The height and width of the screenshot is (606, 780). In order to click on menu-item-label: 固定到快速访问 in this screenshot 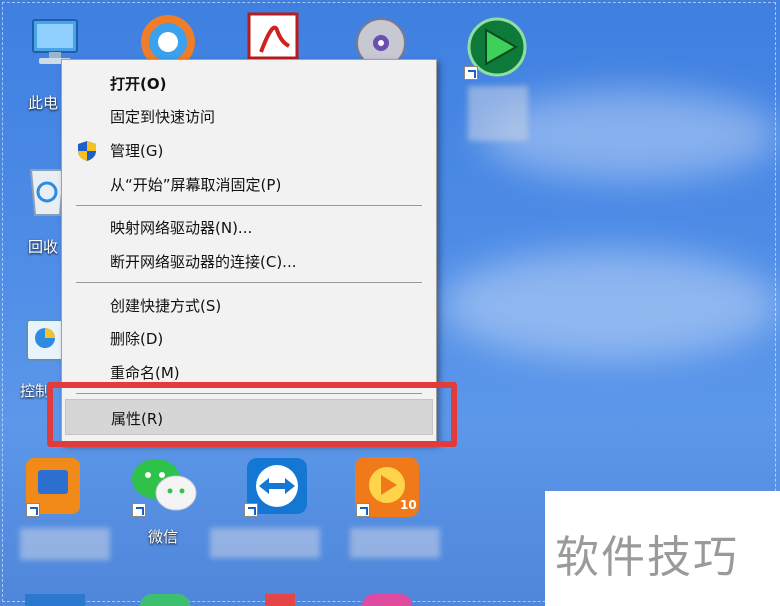, I will do `click(163, 117)`.